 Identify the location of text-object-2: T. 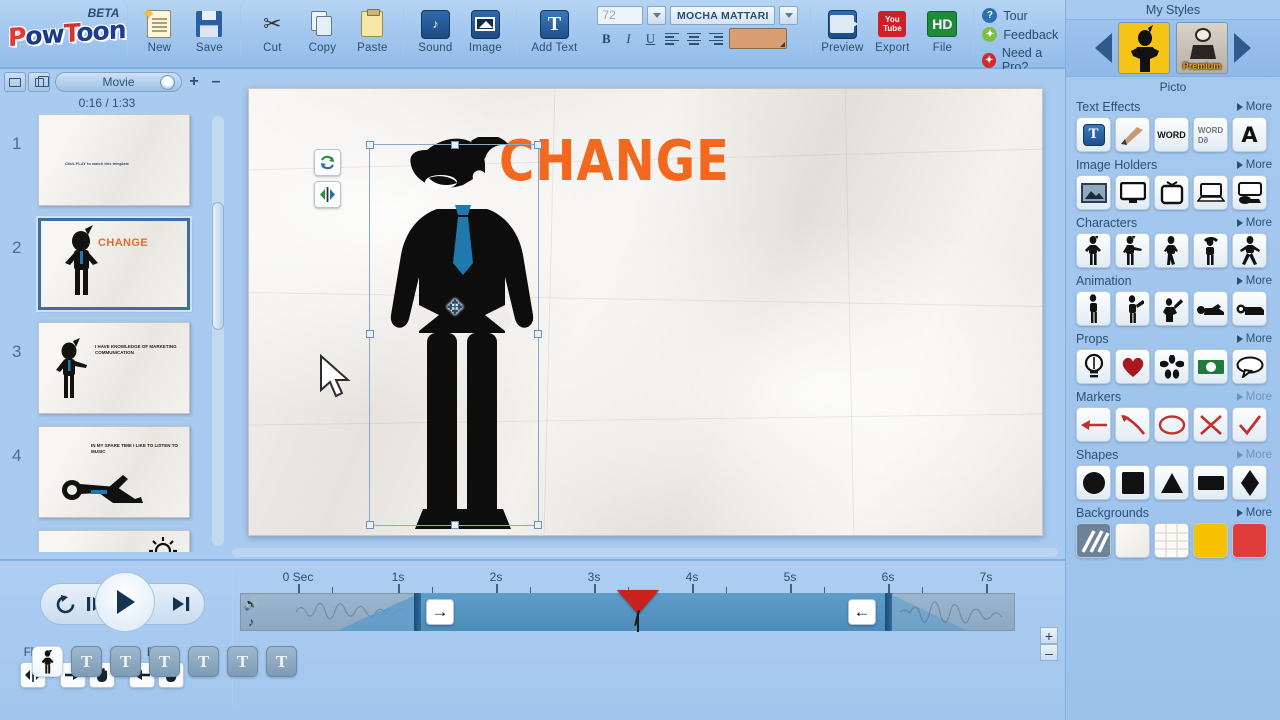
(125, 661).